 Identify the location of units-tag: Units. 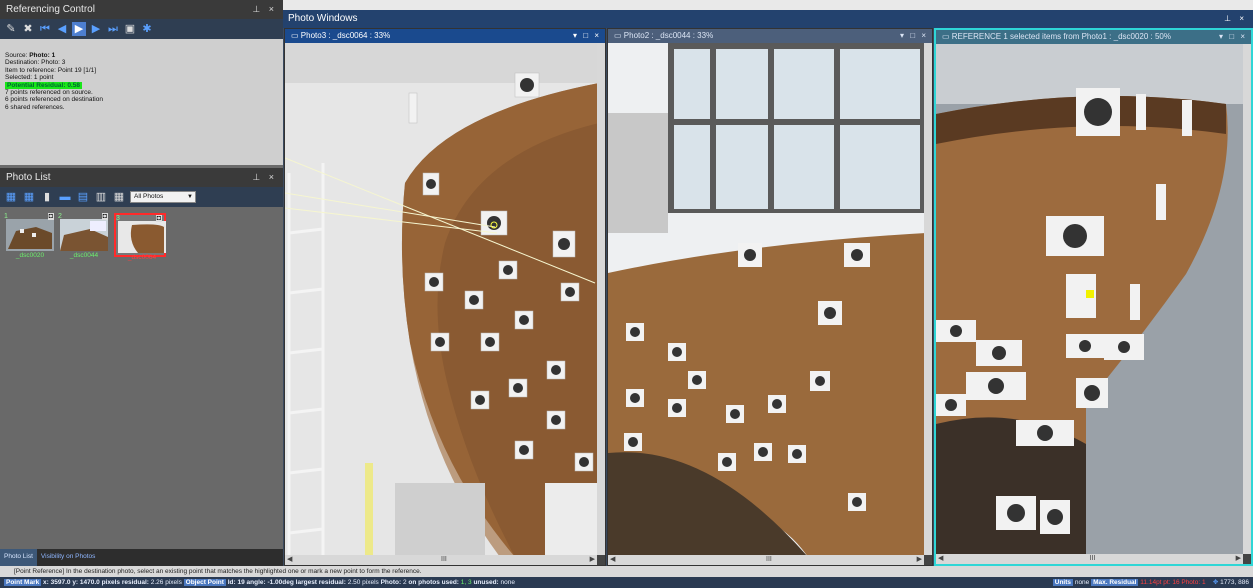
(1063, 582).